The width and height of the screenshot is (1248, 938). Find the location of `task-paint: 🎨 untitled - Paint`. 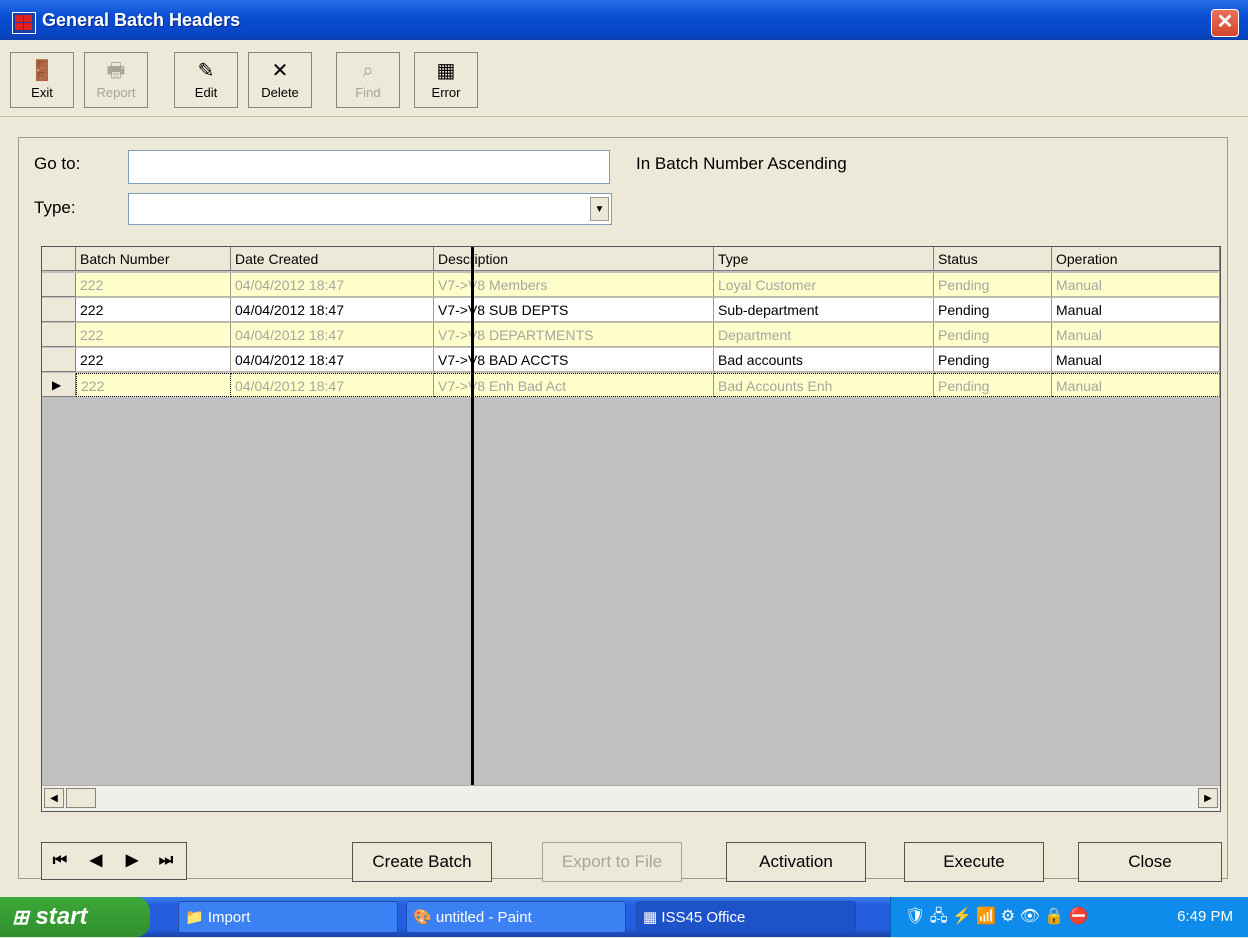

task-paint: 🎨 untitled - Paint is located at coordinates (516, 917).